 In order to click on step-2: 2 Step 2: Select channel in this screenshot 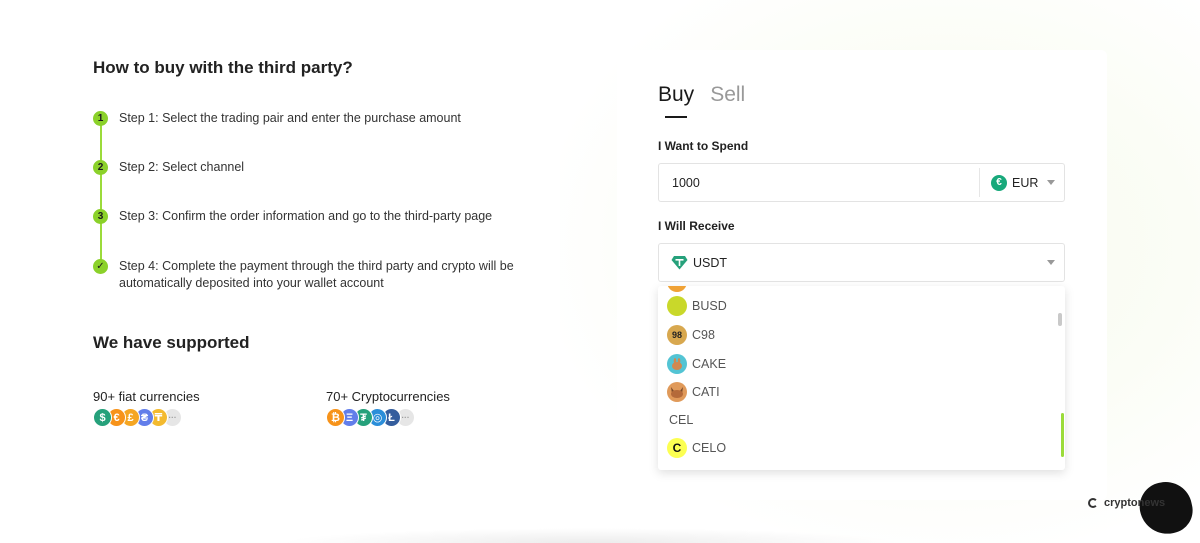, I will do `click(168, 167)`.